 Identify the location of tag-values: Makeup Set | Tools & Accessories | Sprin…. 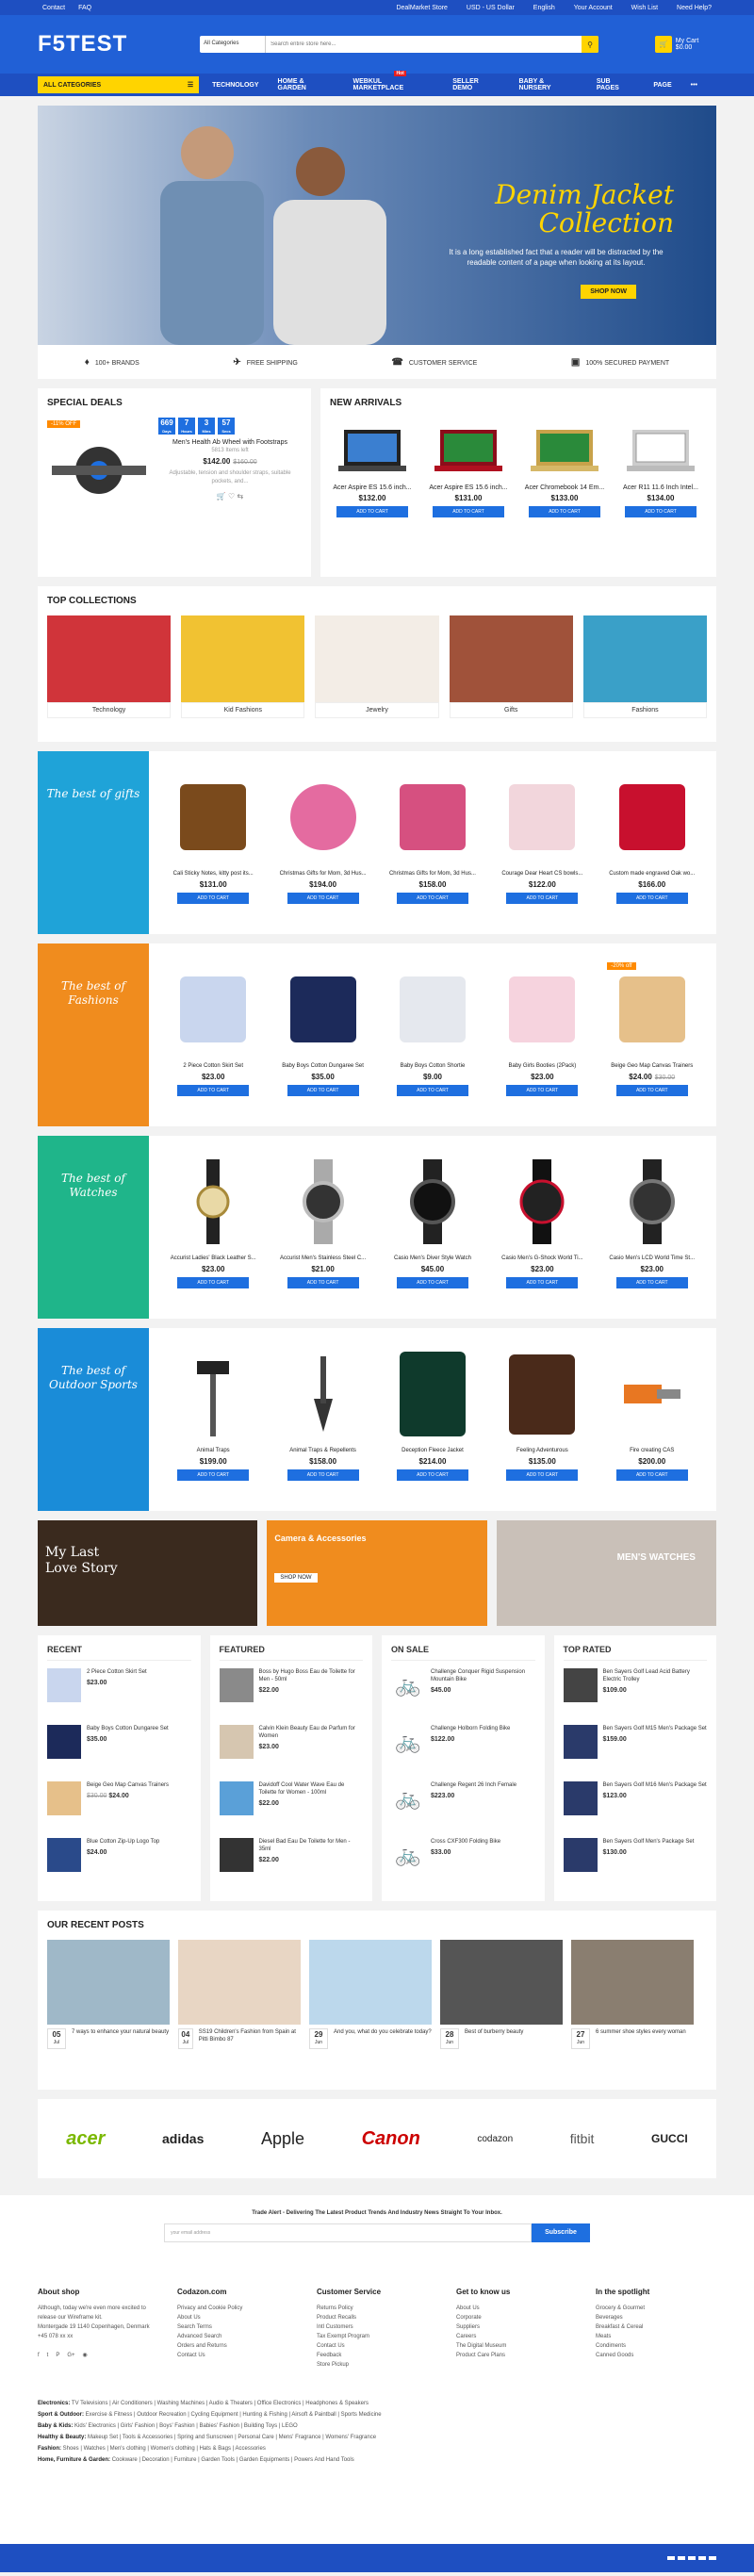
(232, 2437).